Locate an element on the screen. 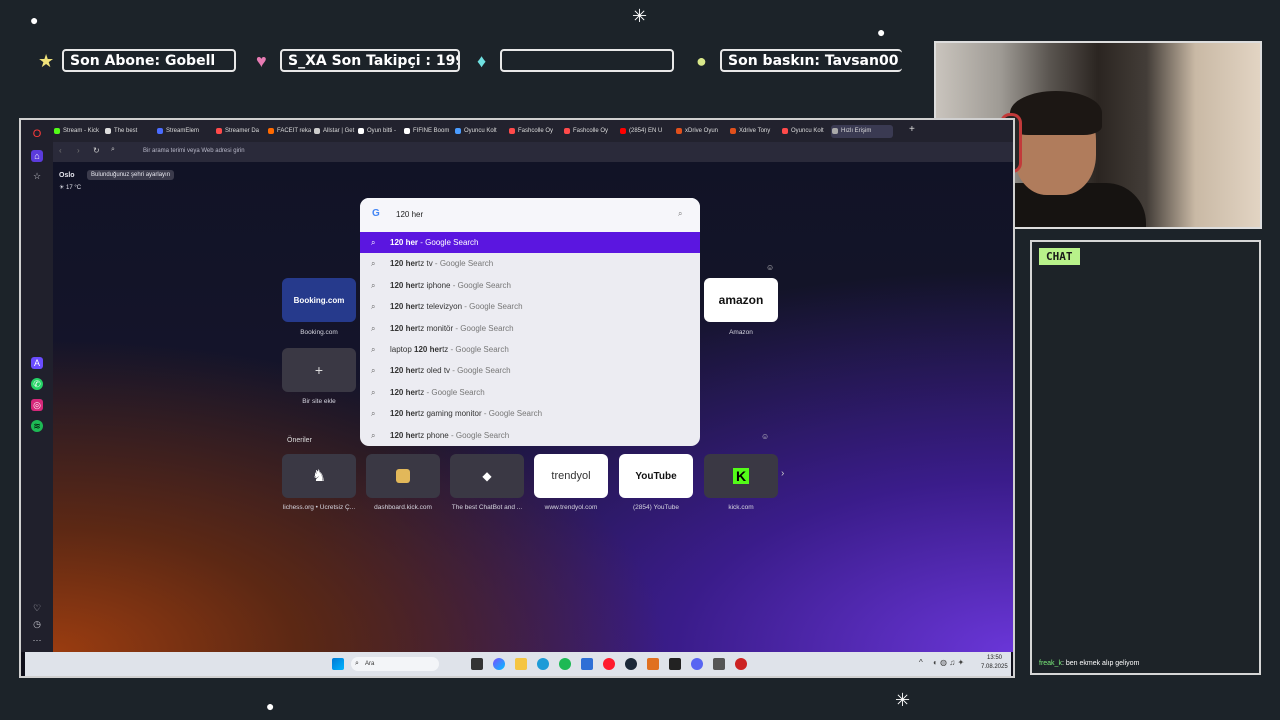  browser-tab: xDrive Oyun is located at coordinates (701, 131).